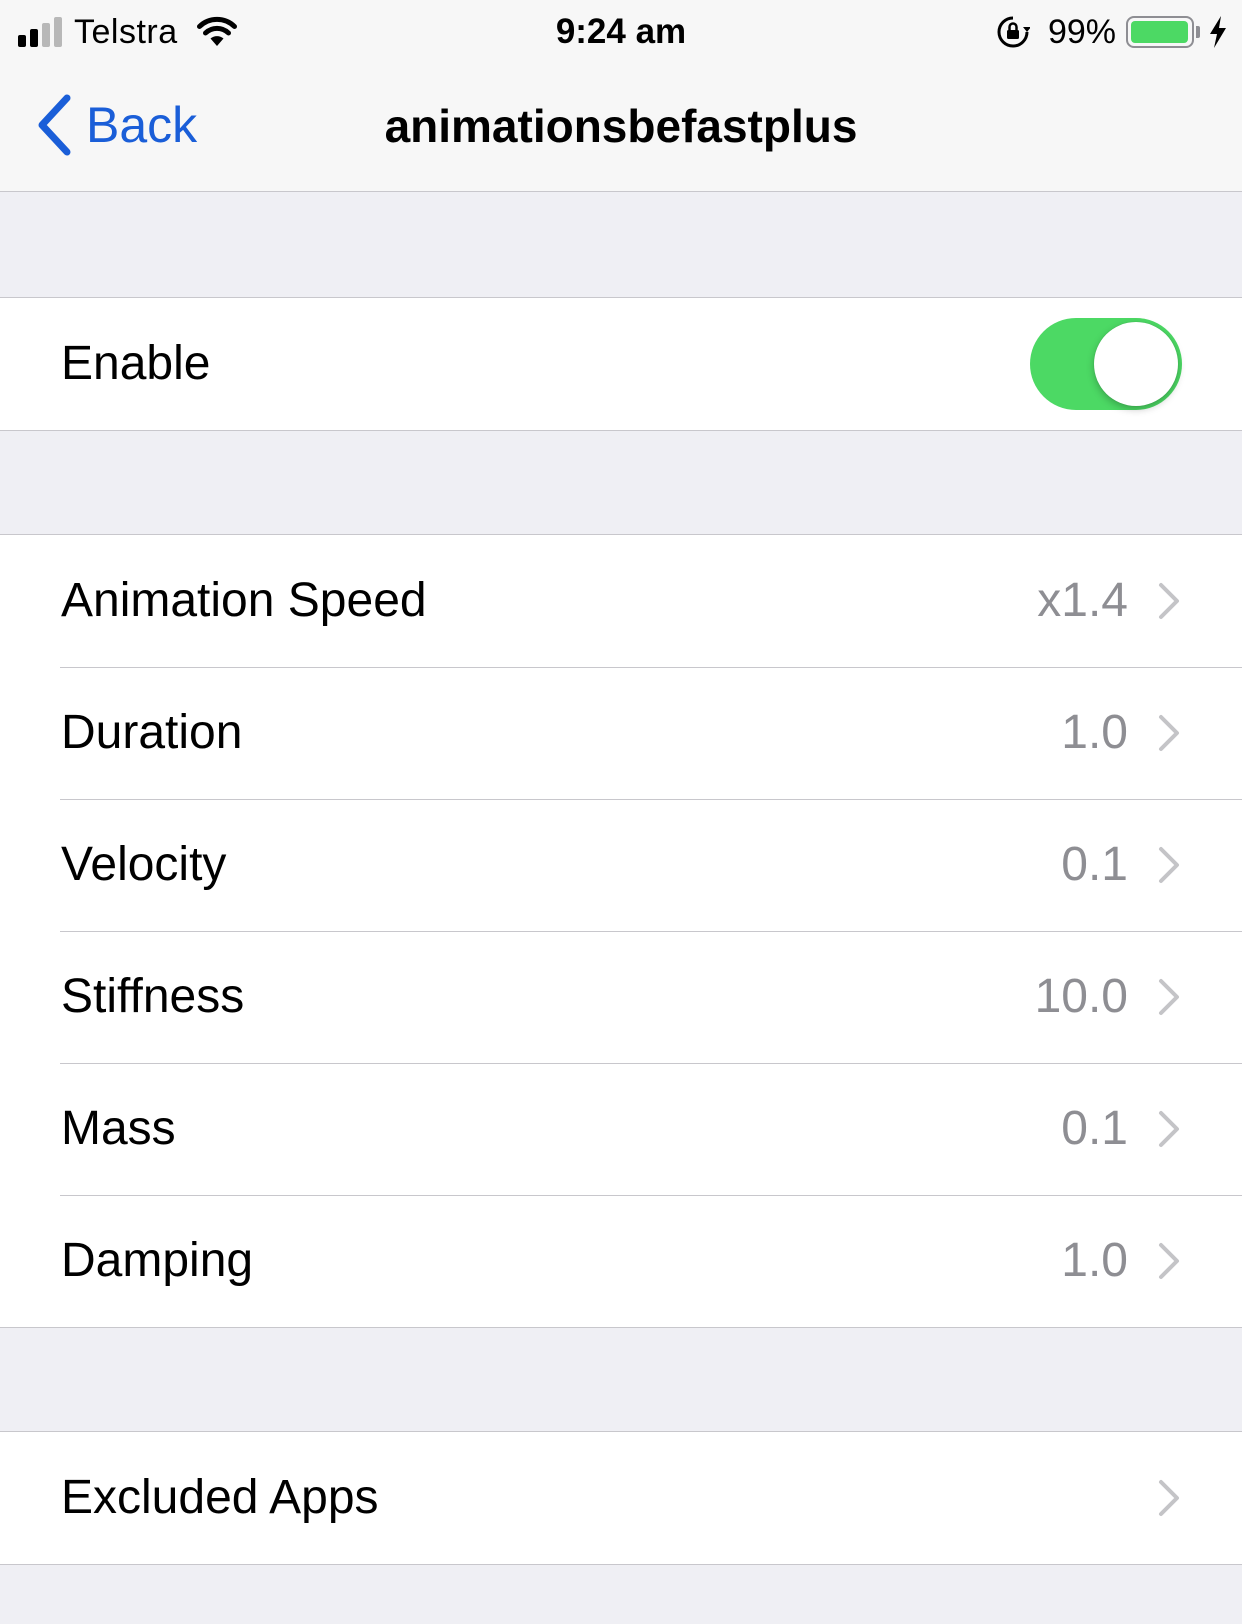 Image resolution: width=1242 pixels, height=1624 pixels. What do you see at coordinates (157, 1260) in the screenshot?
I see `setting-label: Damping` at bounding box center [157, 1260].